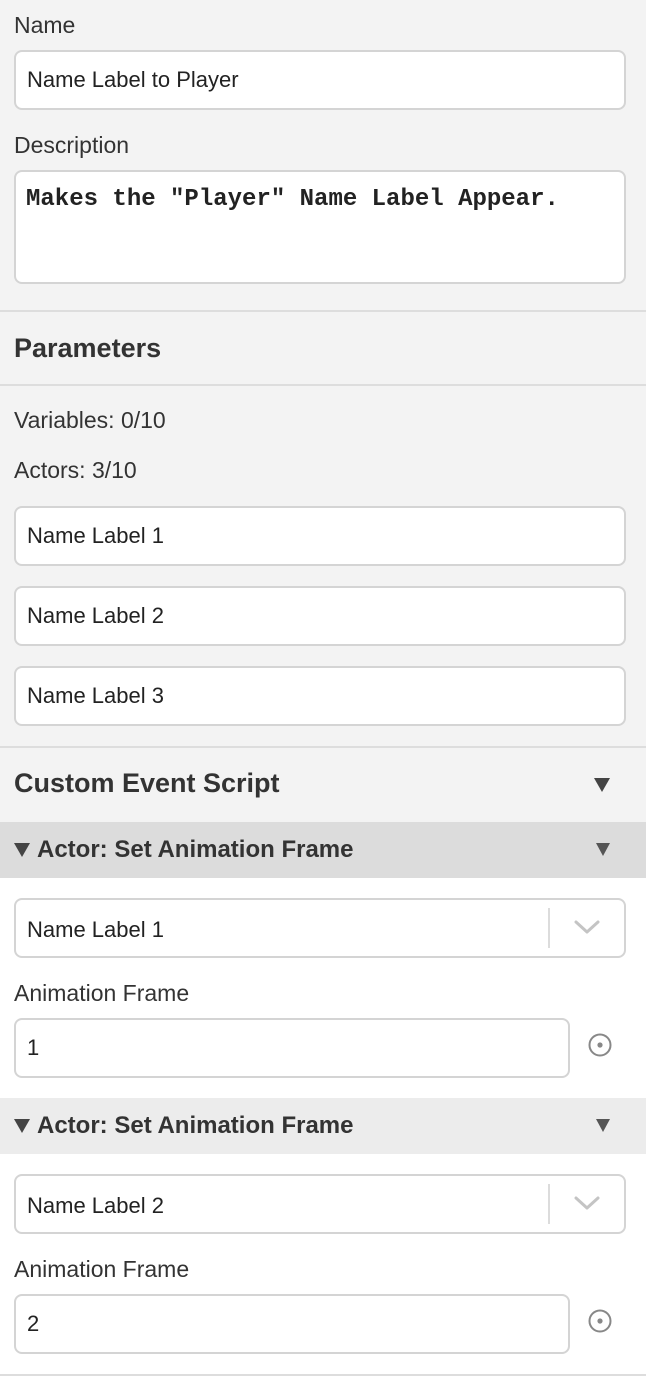  I want to click on section-toggle-icon, so click(602, 785).